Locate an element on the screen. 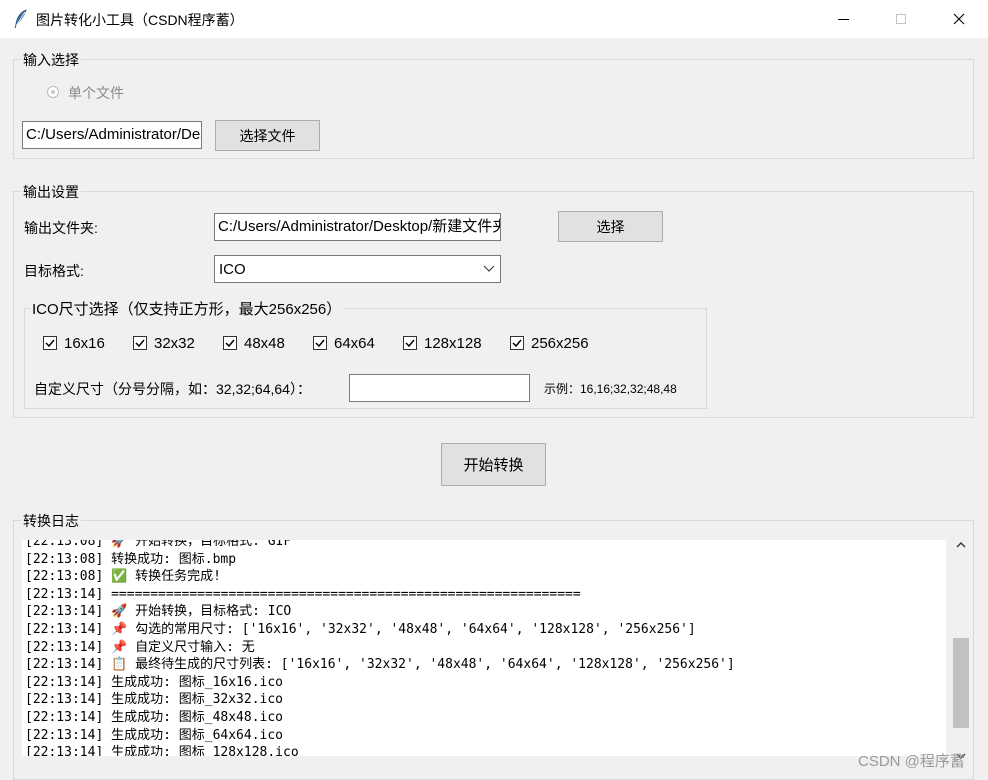 Image resolution: width=988 pixels, height=780 pixels. custom-size-input is located at coordinates (439, 388).